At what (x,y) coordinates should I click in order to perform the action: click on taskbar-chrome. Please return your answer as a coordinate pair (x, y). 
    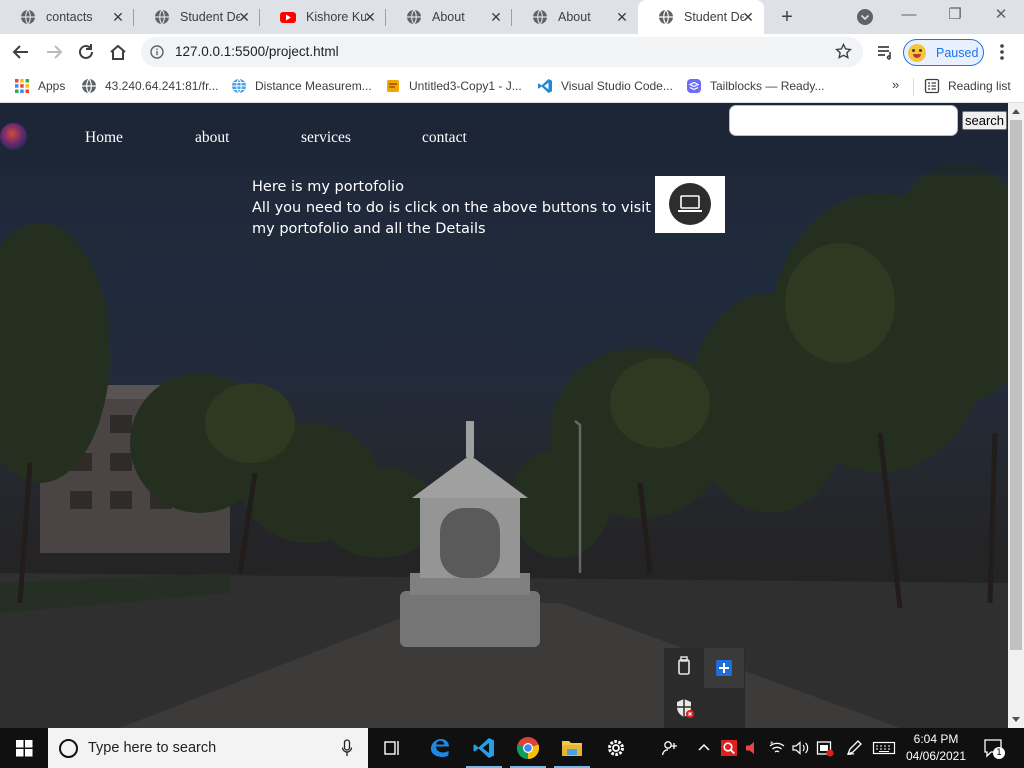
    Looking at the image, I should click on (528, 748).